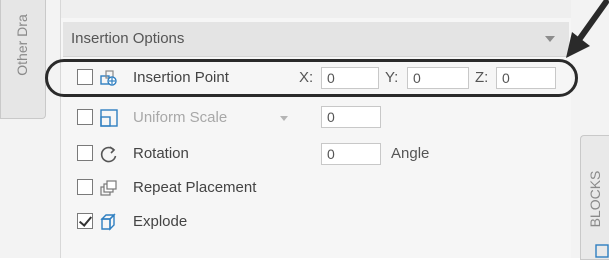  What do you see at coordinates (160, 221) in the screenshot?
I see `explode-label: Explode` at bounding box center [160, 221].